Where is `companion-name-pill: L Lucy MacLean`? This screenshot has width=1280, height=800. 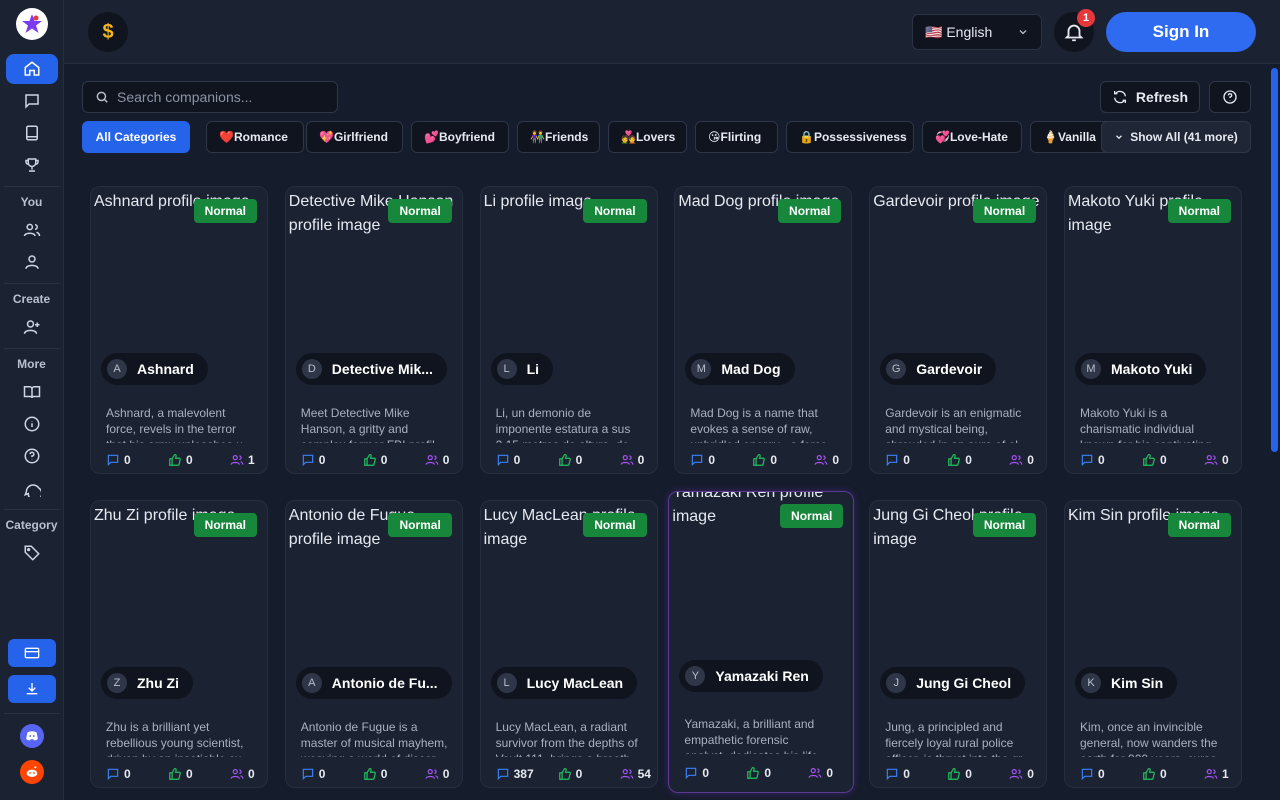 companion-name-pill: L Lucy MacLean is located at coordinates (564, 683).